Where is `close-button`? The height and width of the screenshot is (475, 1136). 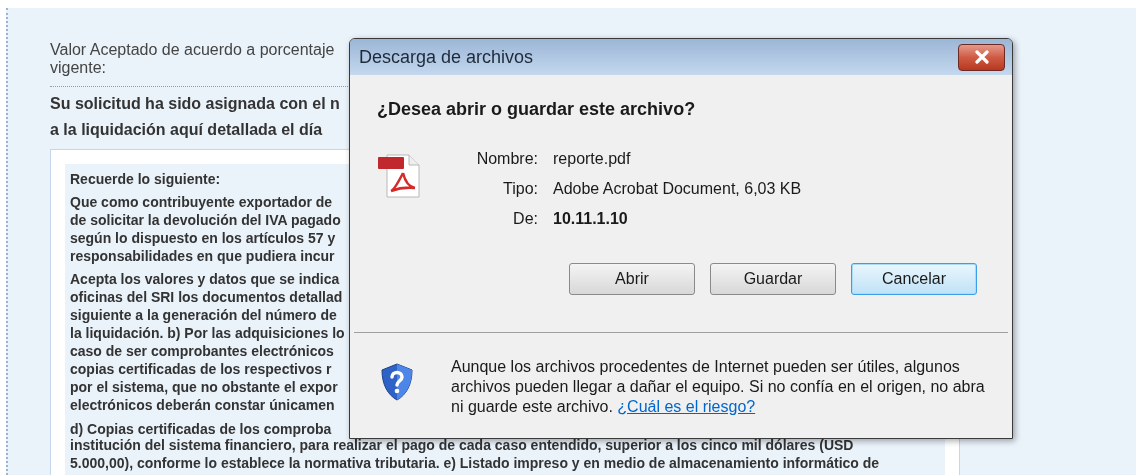 close-button is located at coordinates (981, 57).